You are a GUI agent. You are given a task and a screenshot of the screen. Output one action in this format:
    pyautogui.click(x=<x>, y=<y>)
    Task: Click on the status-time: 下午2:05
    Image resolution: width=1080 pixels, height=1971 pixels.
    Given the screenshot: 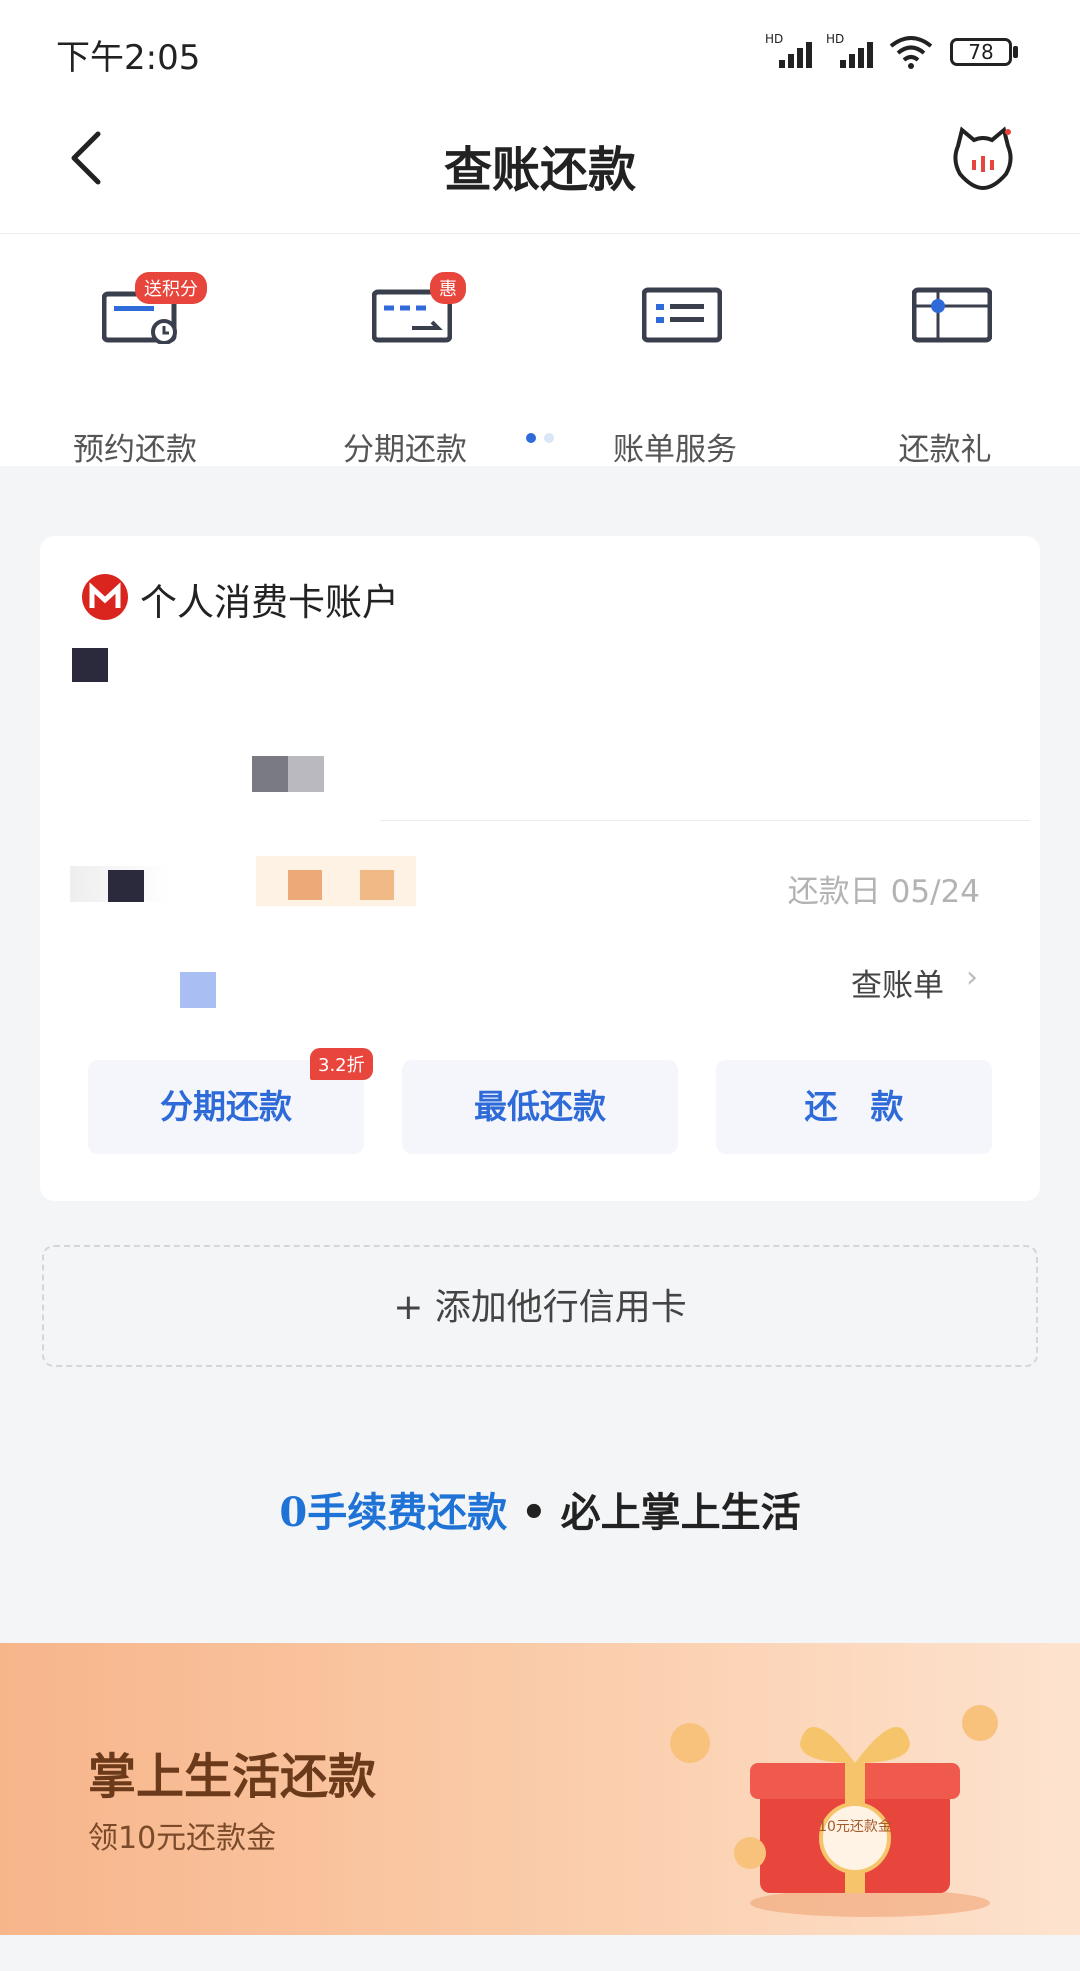 What is the action you would take?
    pyautogui.click(x=128, y=58)
    